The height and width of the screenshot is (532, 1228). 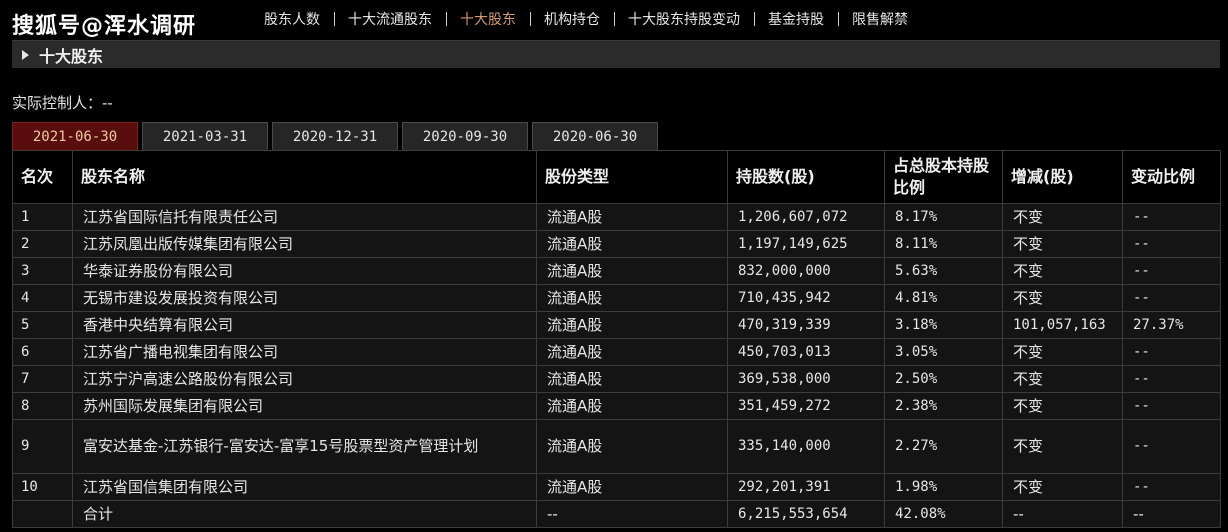 I want to click on top-navigation: 股东人数 十大流通股东 十大股东 机构持仓 十大股东持股变动 基金持股 限售解禁, so click(x=586, y=19).